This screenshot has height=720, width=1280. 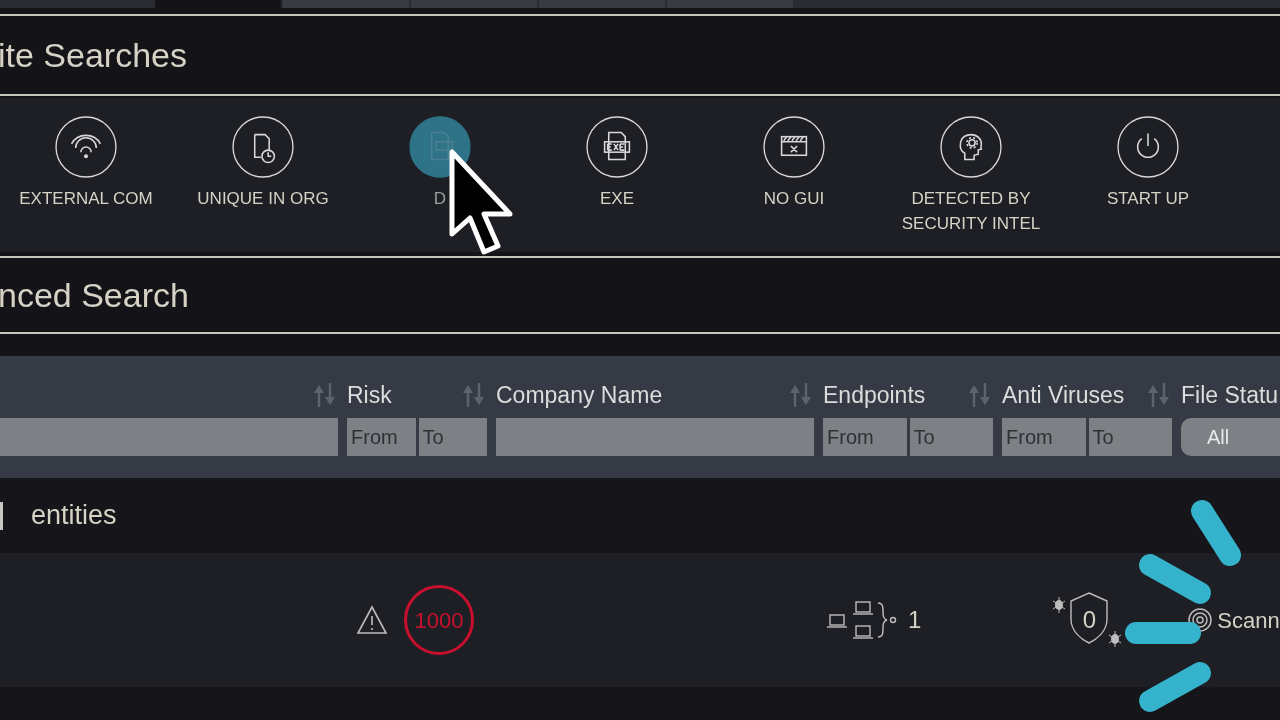 What do you see at coordinates (874, 395) in the screenshot?
I see `column-header: Endpoints` at bounding box center [874, 395].